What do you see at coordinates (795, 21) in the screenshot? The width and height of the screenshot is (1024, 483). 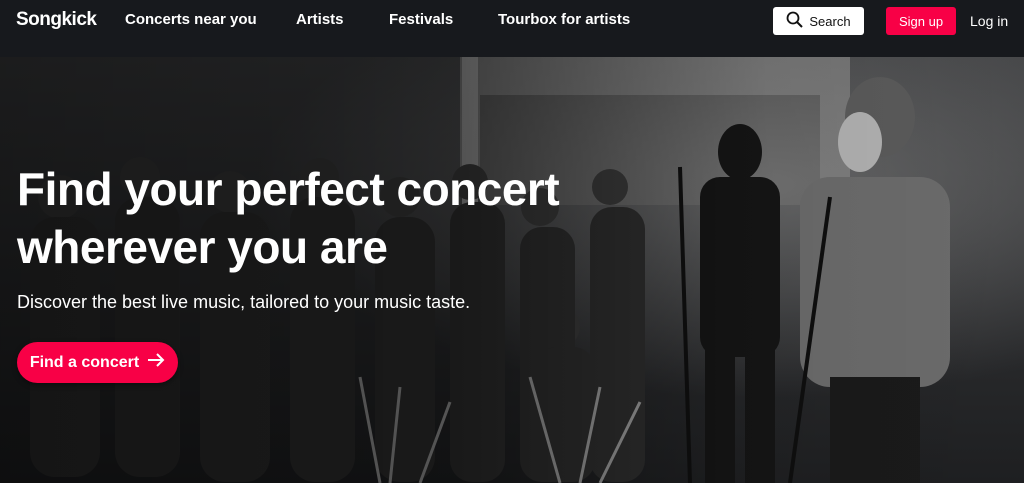 I see `search-icon` at bounding box center [795, 21].